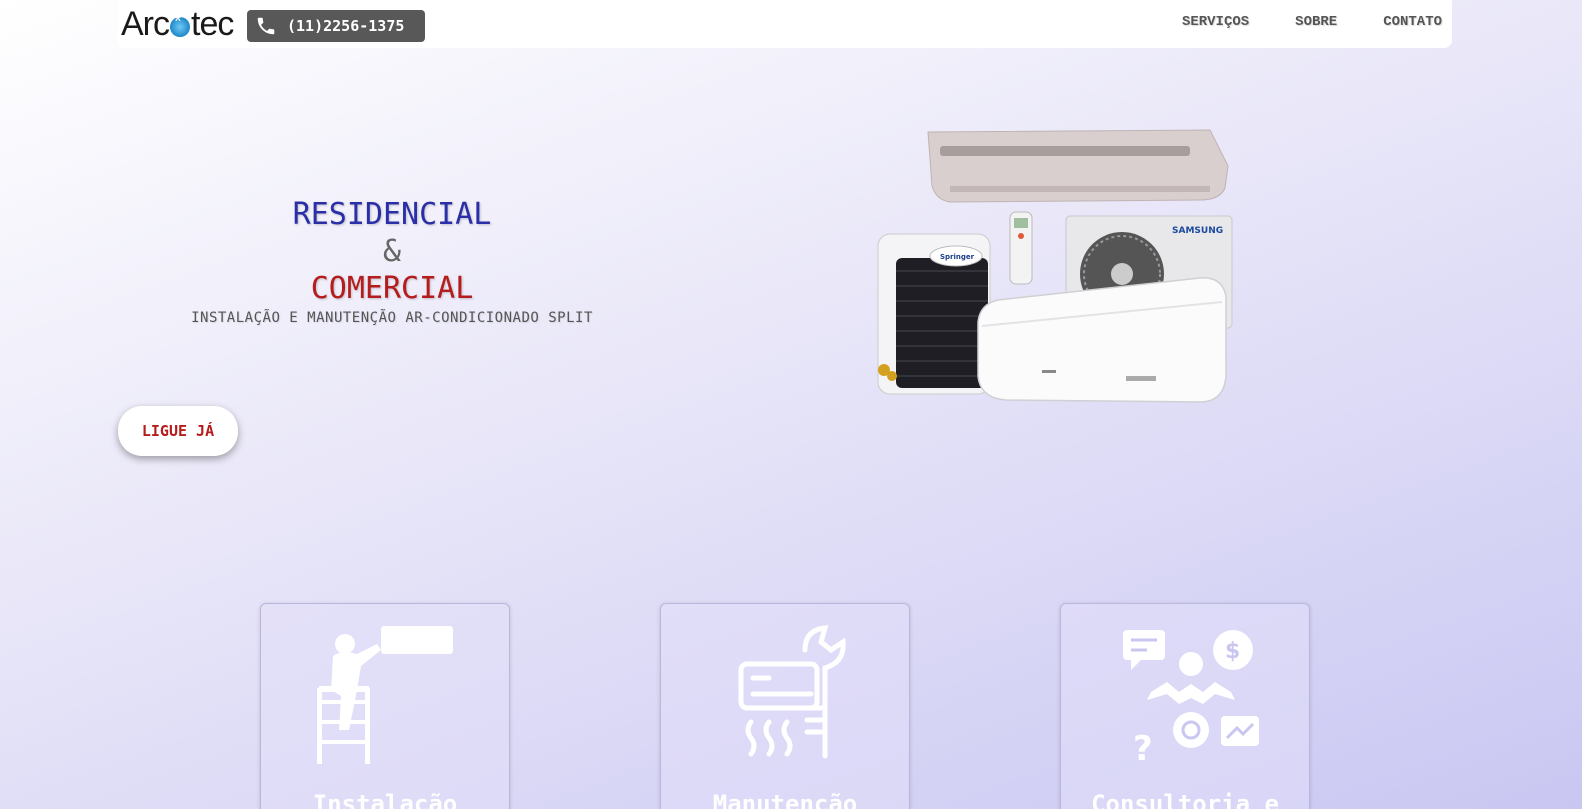 This screenshot has width=1582, height=809. What do you see at coordinates (785, 799) in the screenshot?
I see `service-title-manutencao: Manutenção` at bounding box center [785, 799].